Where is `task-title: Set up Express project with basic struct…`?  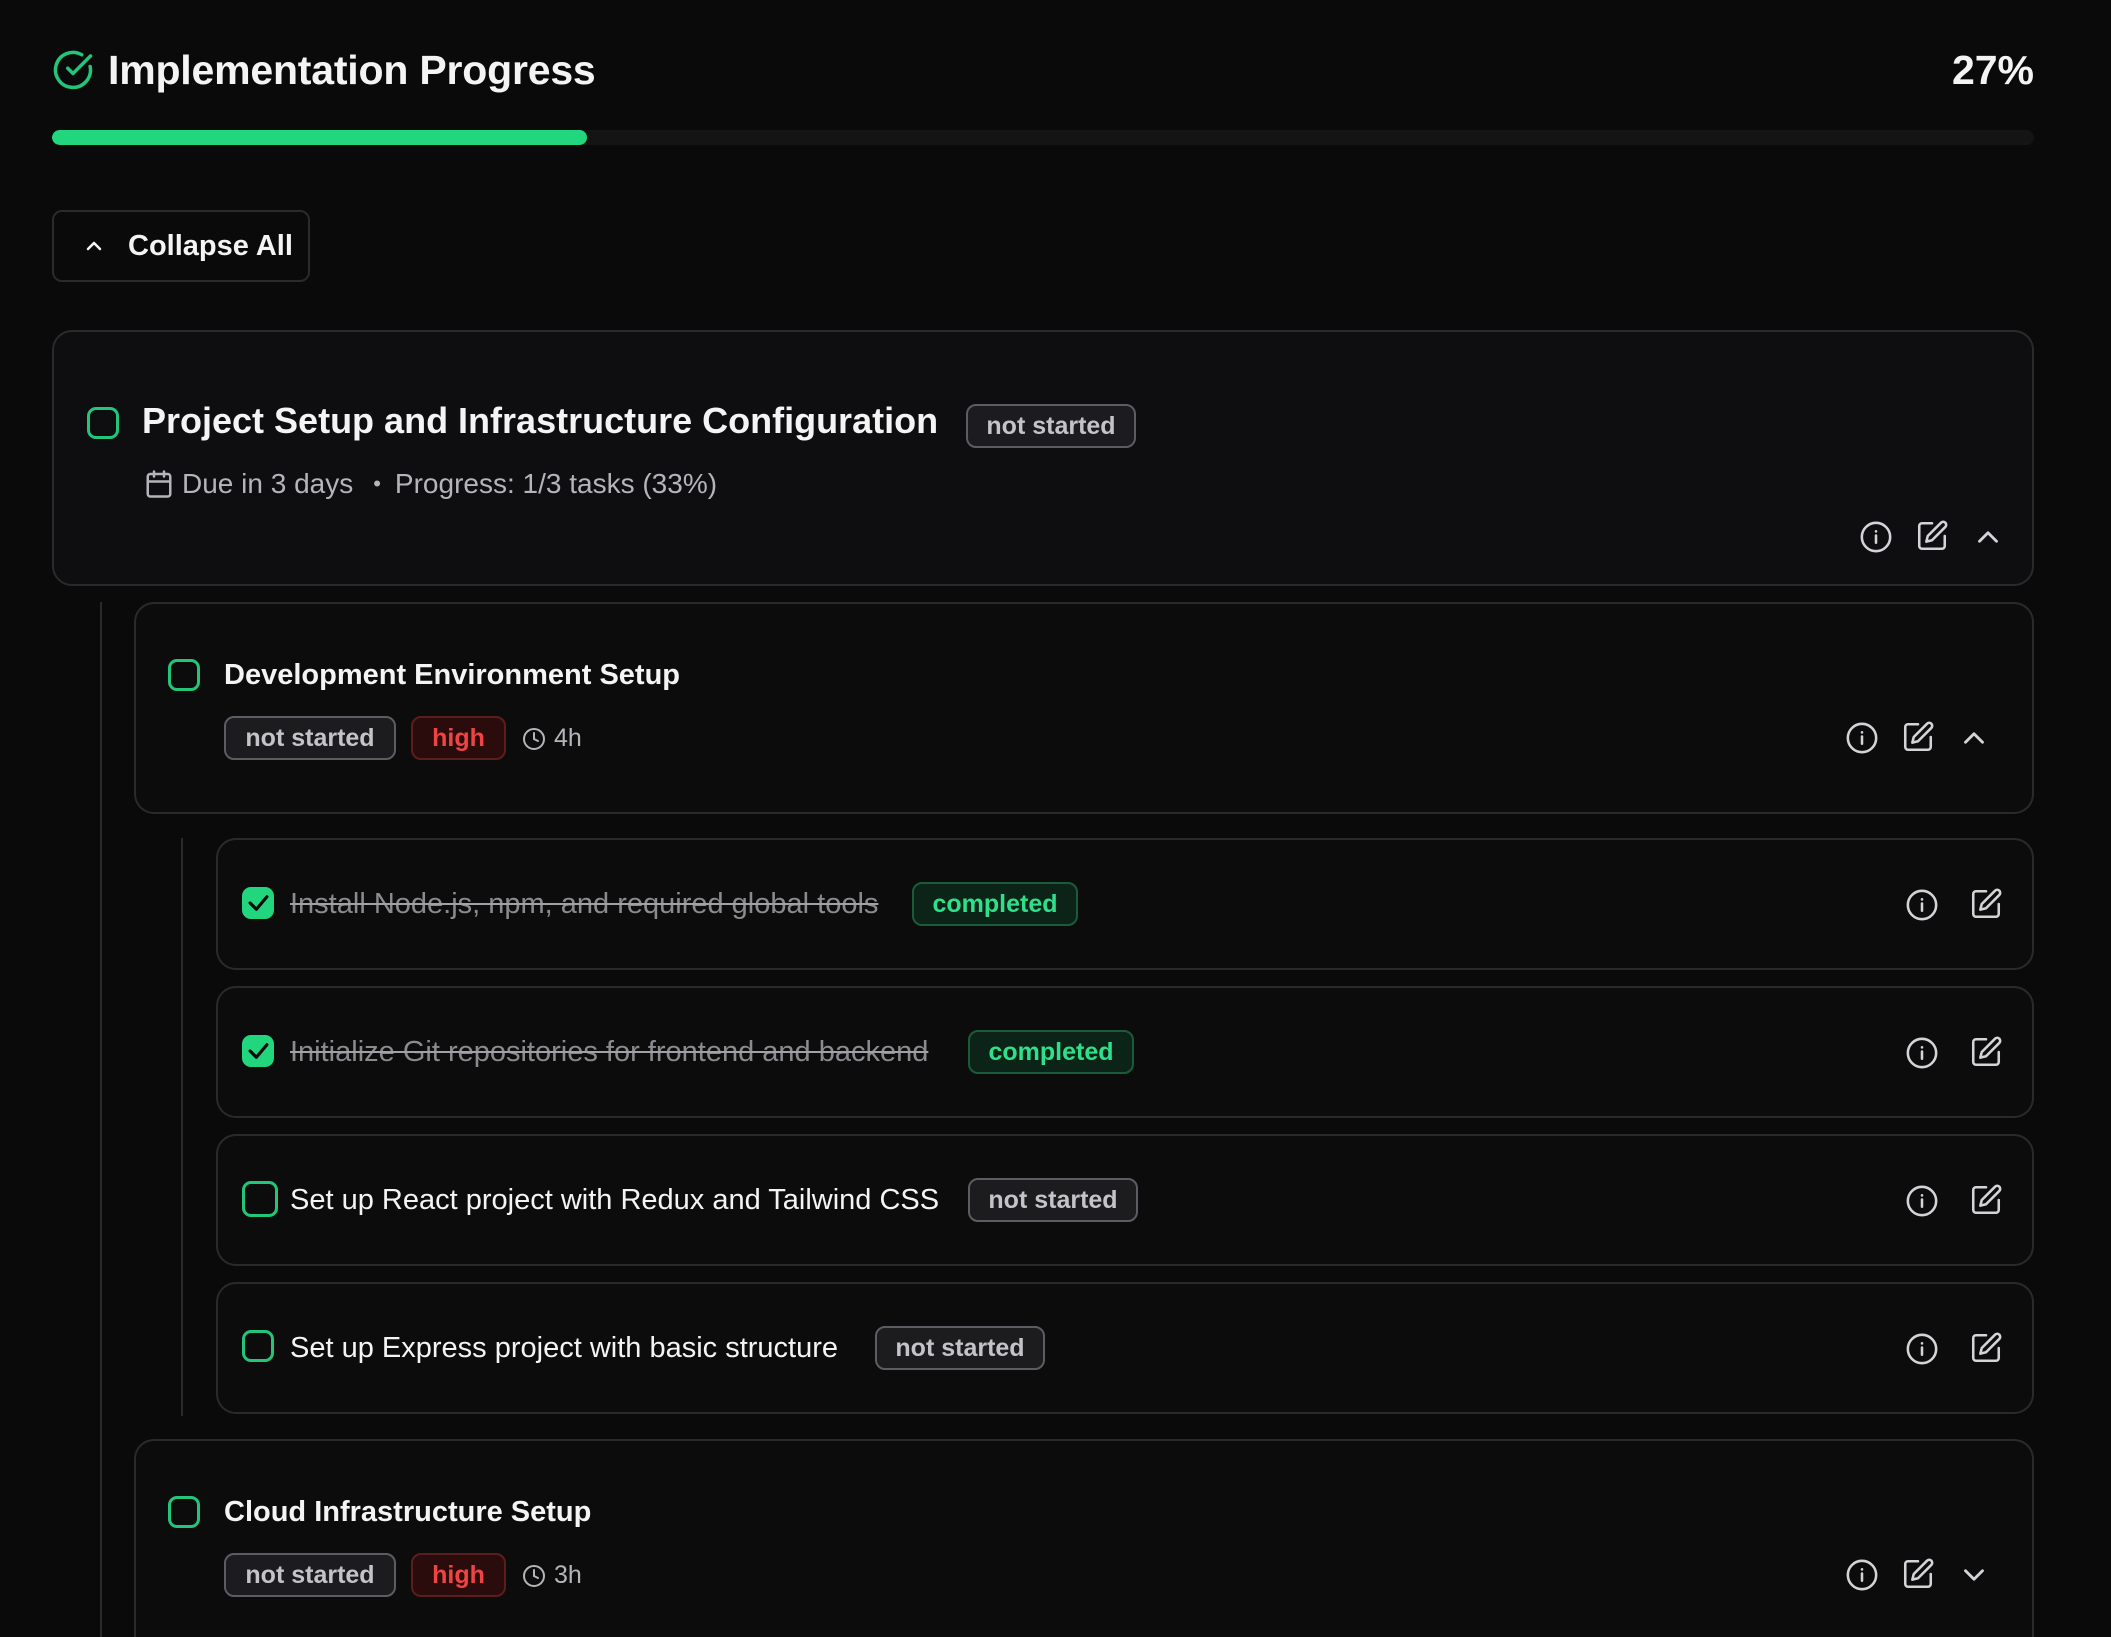 task-title: Set up Express project with basic struct… is located at coordinates (564, 1348).